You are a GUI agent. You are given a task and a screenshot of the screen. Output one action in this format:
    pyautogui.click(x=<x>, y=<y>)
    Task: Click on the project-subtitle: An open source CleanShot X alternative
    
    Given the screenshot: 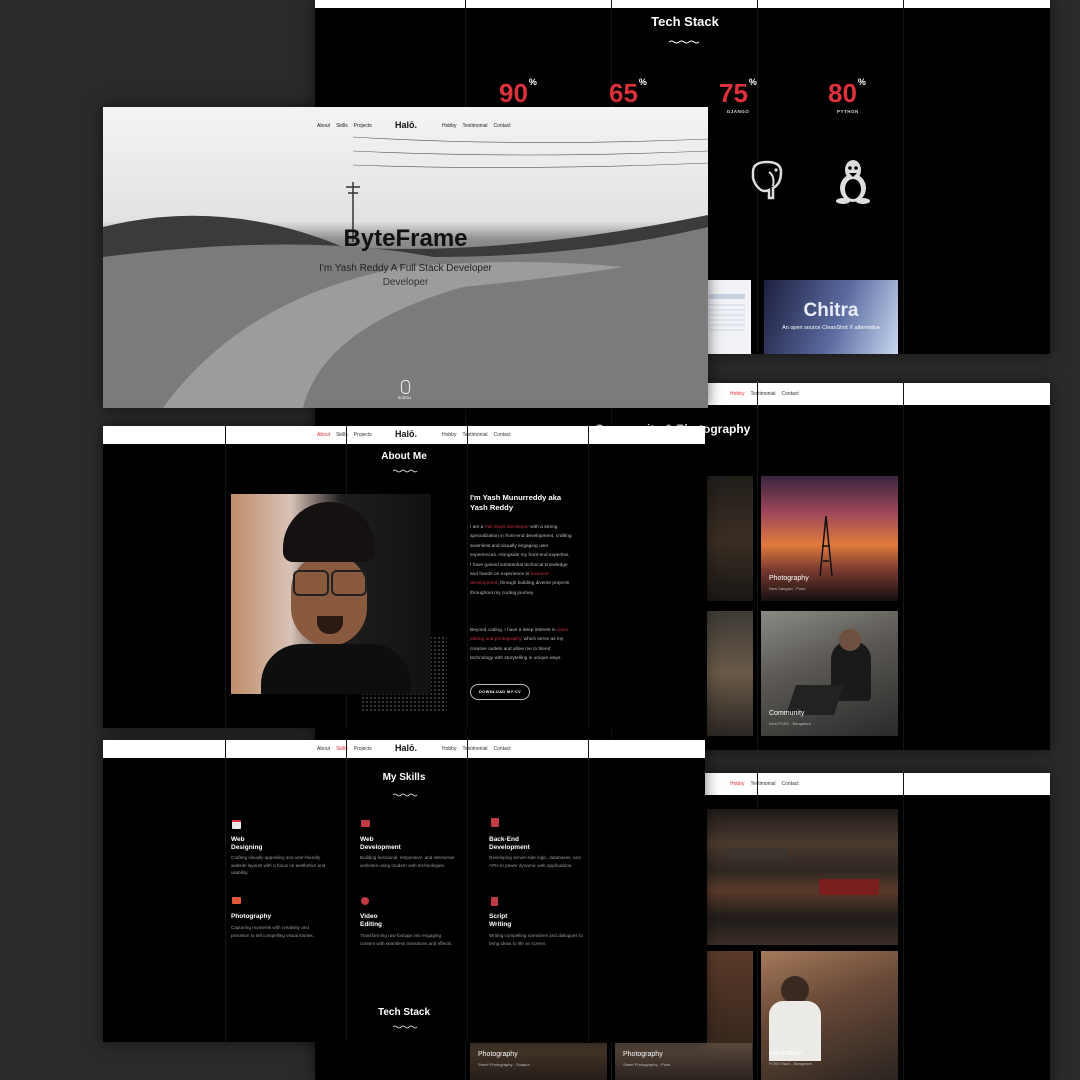 What is the action you would take?
    pyautogui.click(x=831, y=328)
    